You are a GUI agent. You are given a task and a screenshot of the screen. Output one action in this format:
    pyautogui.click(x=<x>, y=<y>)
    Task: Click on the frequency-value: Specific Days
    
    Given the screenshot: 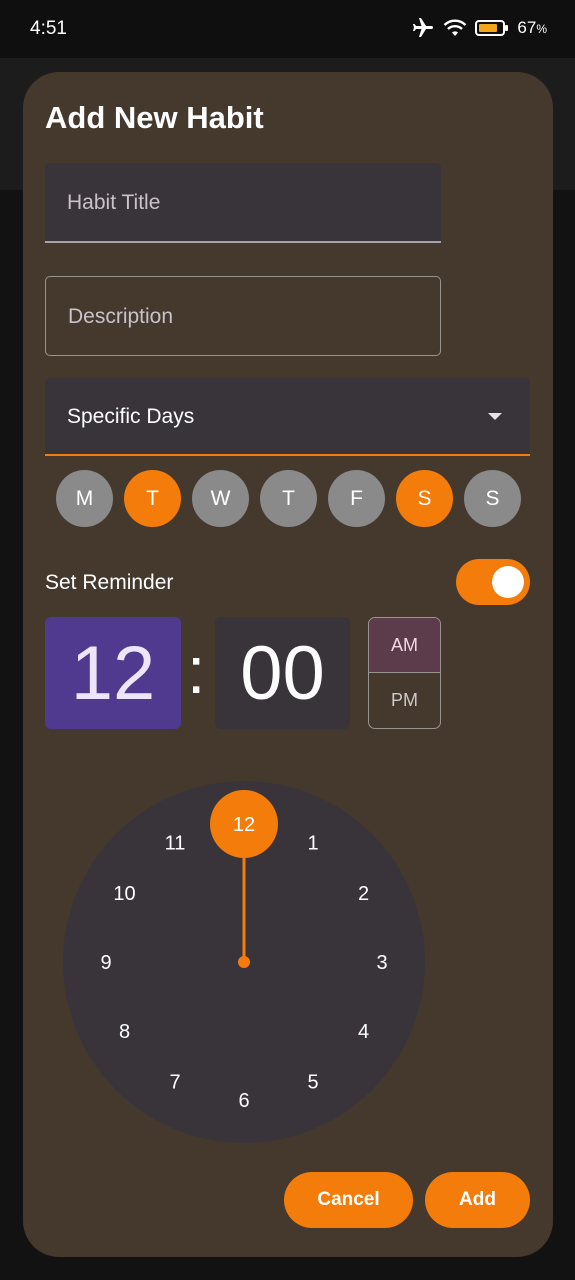 What is the action you would take?
    pyautogui.click(x=131, y=416)
    